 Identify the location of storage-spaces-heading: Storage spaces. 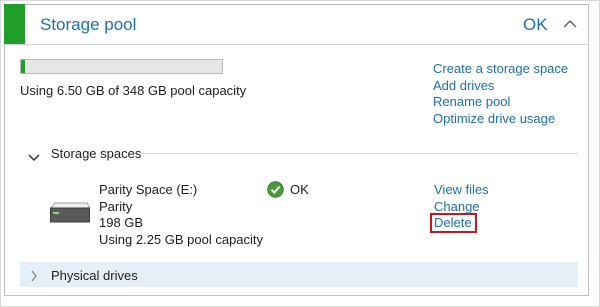
(96, 153).